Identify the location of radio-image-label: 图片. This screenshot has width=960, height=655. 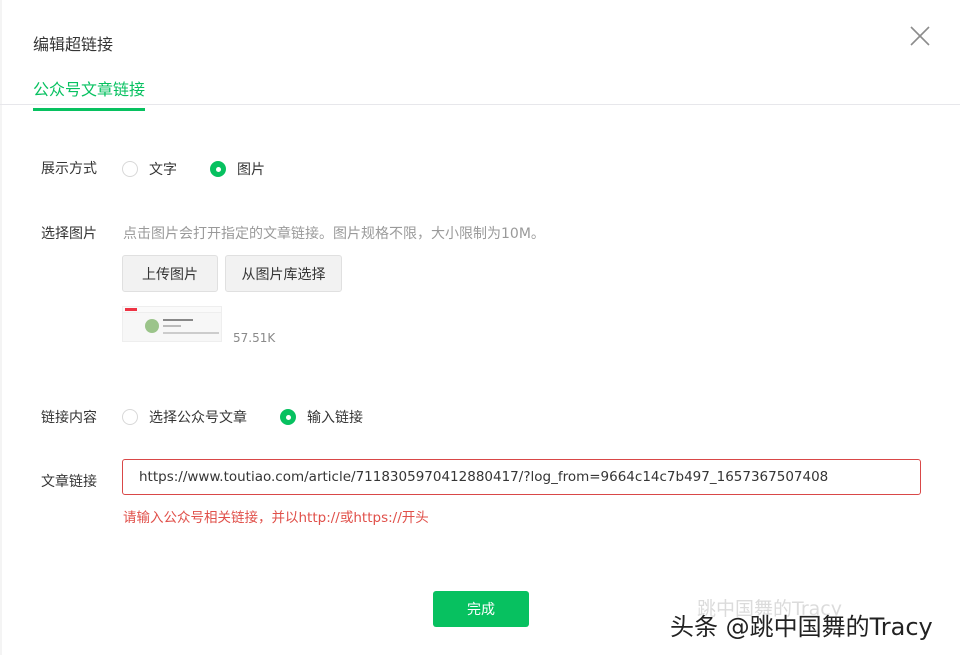
(251, 170).